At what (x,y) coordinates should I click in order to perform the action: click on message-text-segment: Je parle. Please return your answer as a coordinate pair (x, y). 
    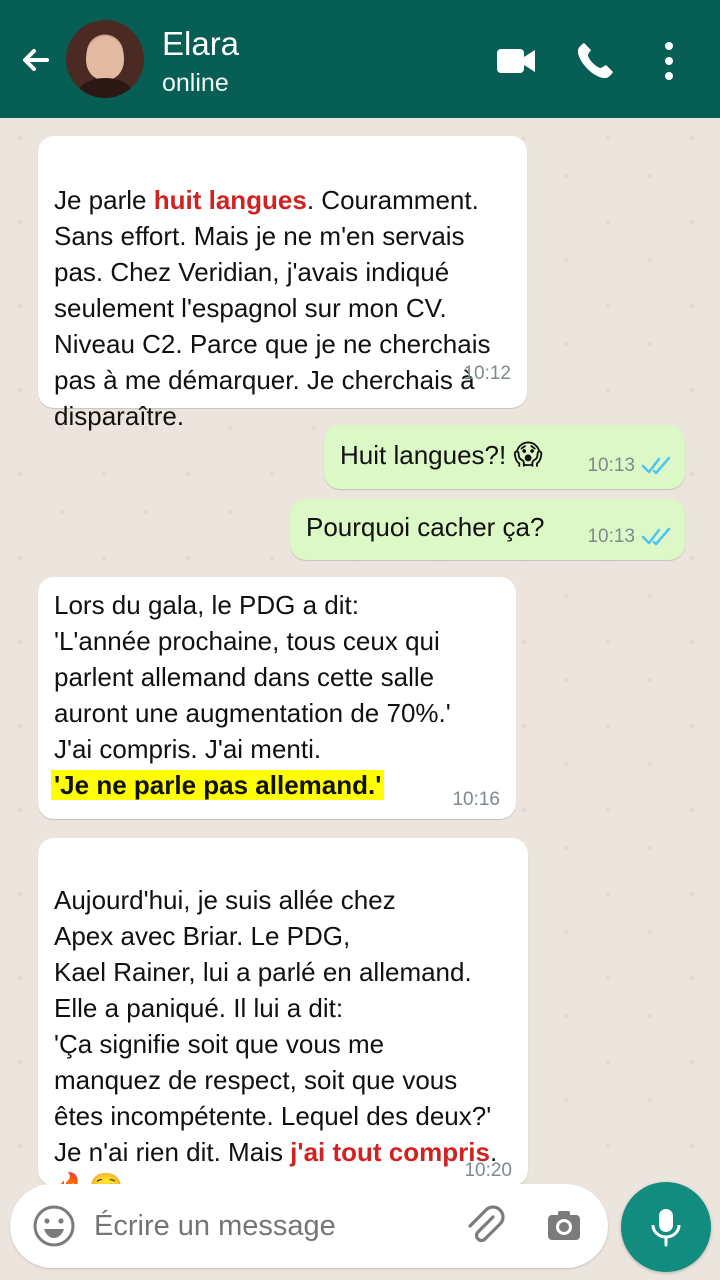
    Looking at the image, I should click on (104, 200).